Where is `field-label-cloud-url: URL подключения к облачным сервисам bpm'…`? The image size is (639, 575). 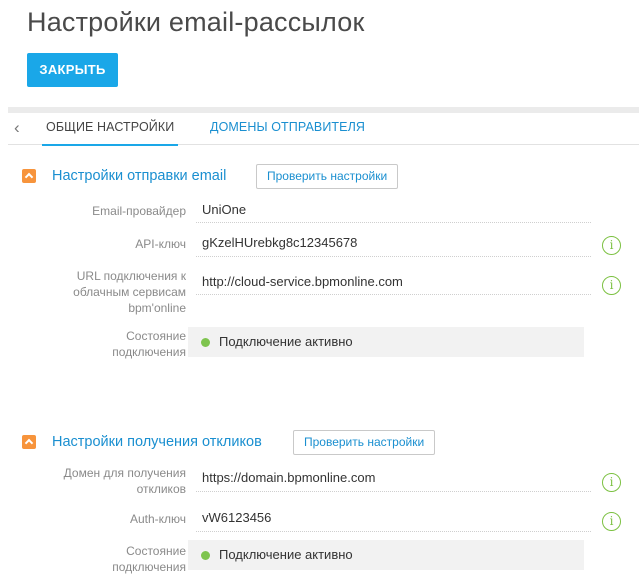
field-label-cloud-url: URL подключения к облачным сервисам bpm'… is located at coordinates (129, 292).